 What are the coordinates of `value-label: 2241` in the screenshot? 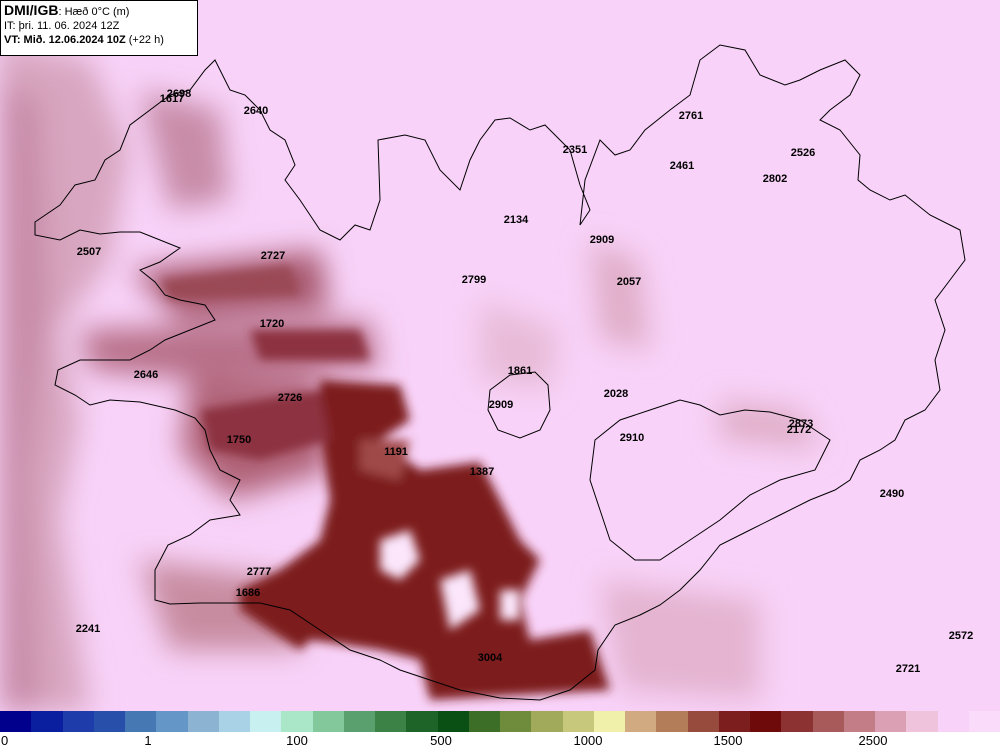 It's located at (88, 629).